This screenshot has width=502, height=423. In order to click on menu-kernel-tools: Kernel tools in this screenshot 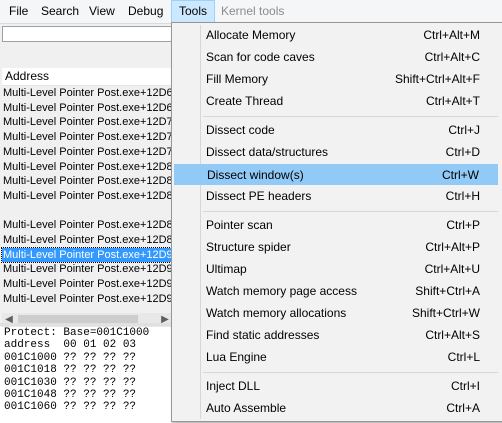, I will do `click(252, 11)`.